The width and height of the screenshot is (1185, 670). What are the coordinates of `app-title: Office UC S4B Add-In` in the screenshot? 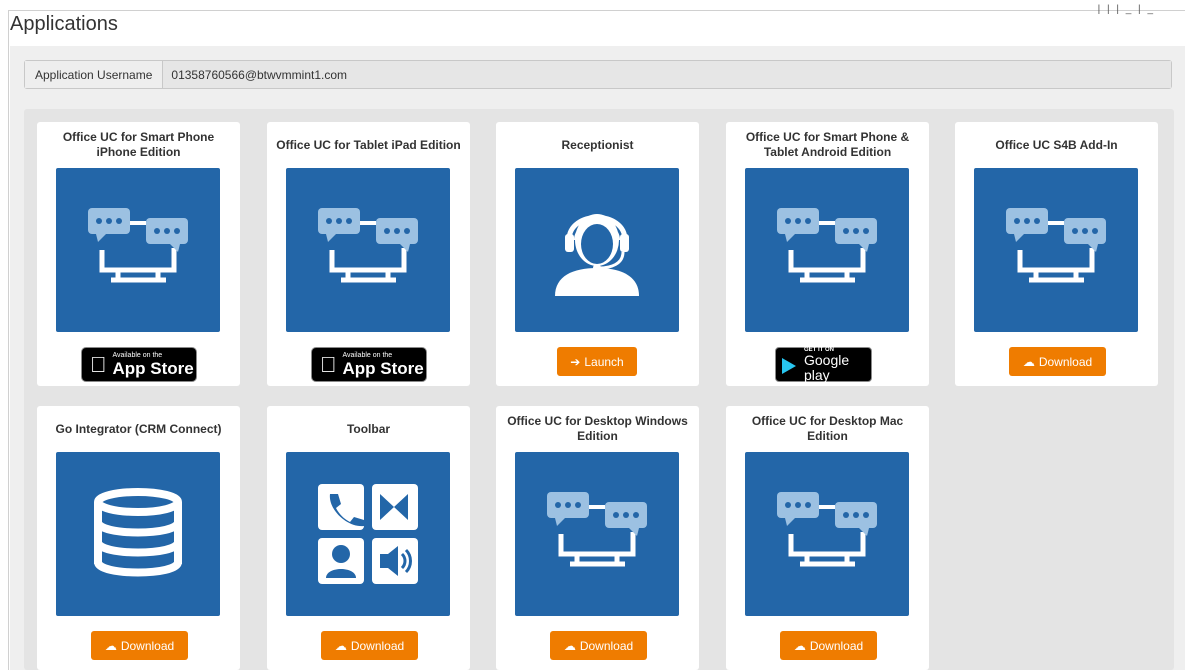 It's located at (1056, 144).